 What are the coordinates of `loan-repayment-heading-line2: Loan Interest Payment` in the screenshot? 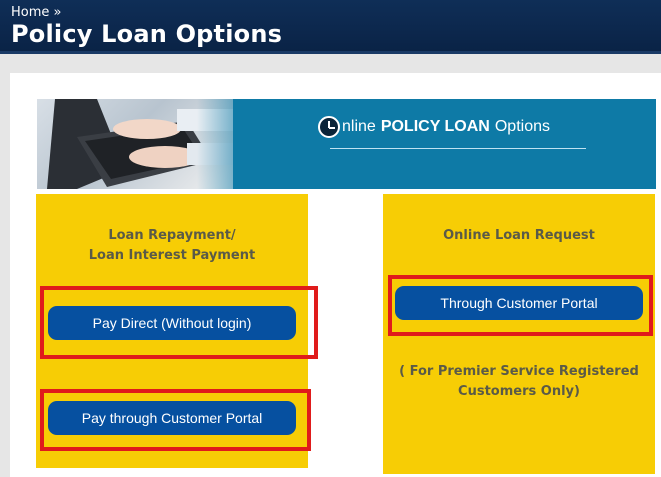 It's located at (172, 255).